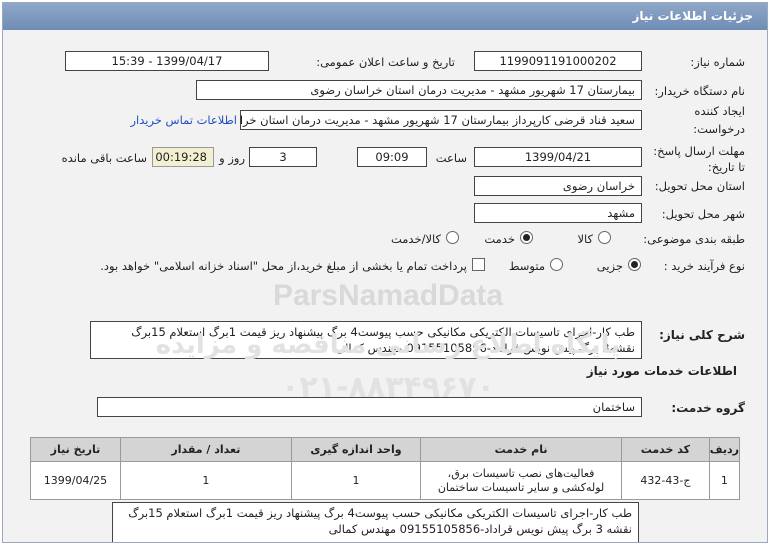 The image size is (770, 545). What do you see at coordinates (388, 295) in the screenshot?
I see `watermark-latin: ParsNamadData` at bounding box center [388, 295].